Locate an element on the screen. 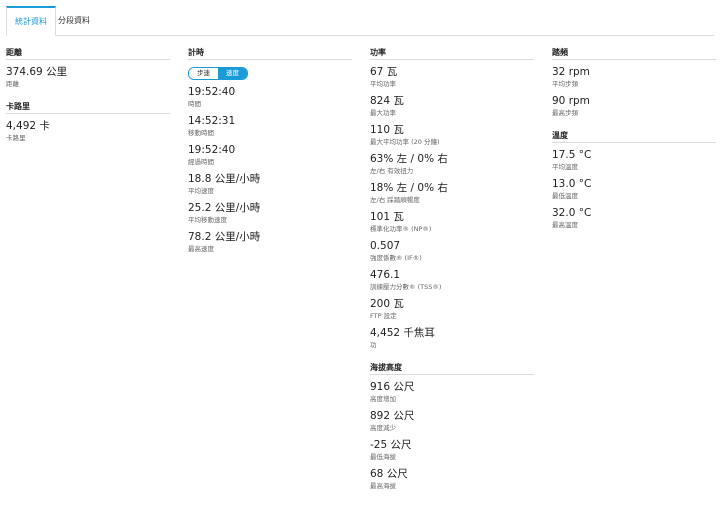 The width and height of the screenshot is (720, 506). stat-label: 最大功率 is located at coordinates (383, 113).